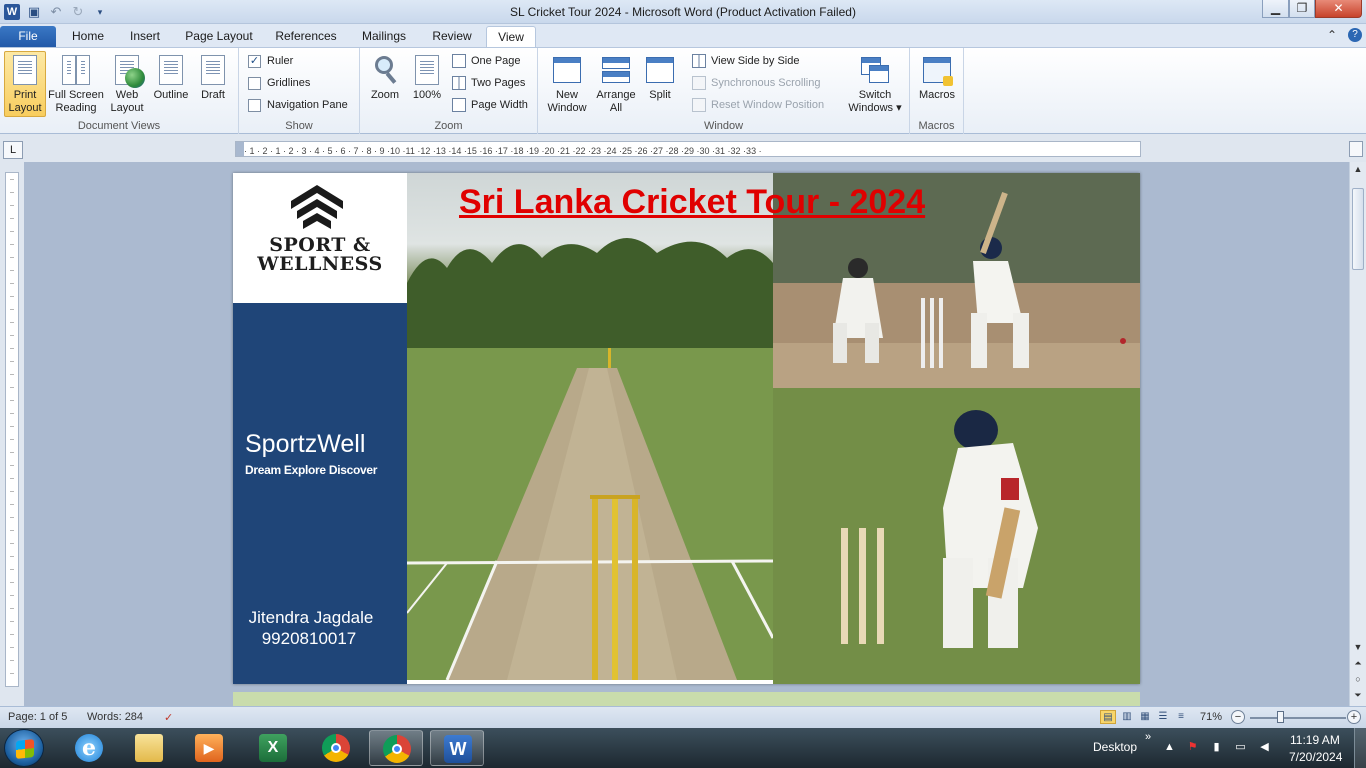 The height and width of the screenshot is (768, 1366). I want to click on vertical-scrollbar: ▲ ▼ ⏶ ○ ⏷, so click(1357, 434).